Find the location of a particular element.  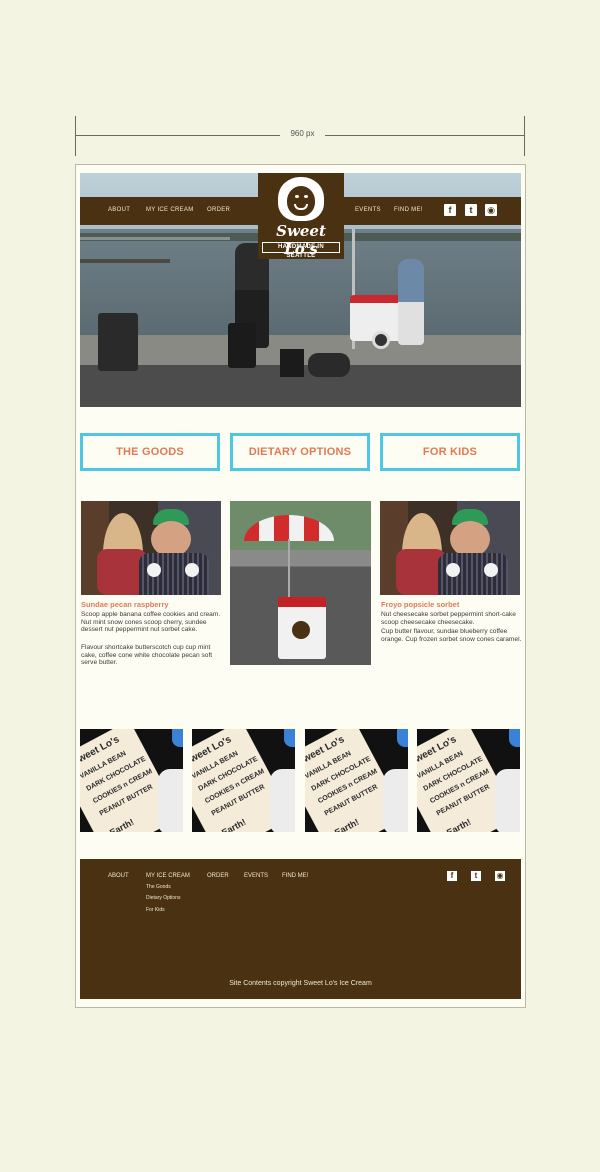

ruler-label: 960 px is located at coordinates (302, 133).